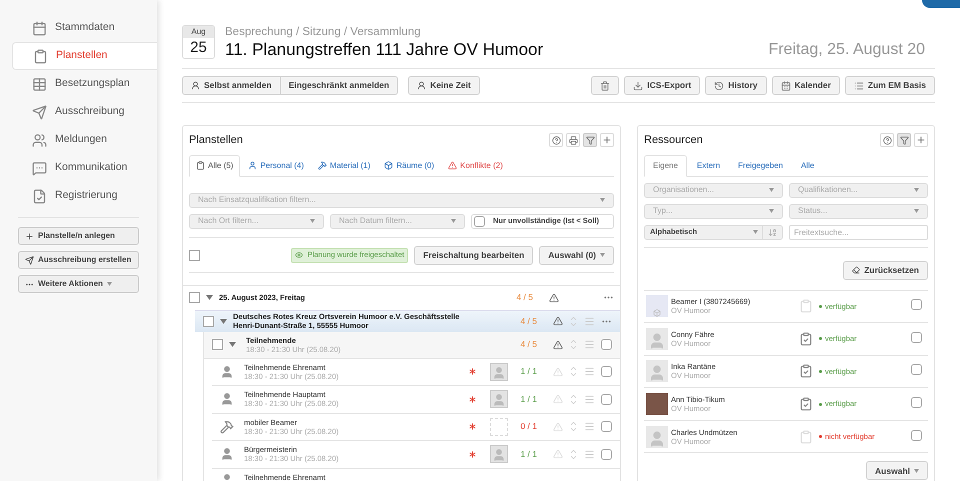 This screenshot has height=481, width=960. Describe the element at coordinates (214, 165) in the screenshot. I see `tab: Alle (5)` at that location.